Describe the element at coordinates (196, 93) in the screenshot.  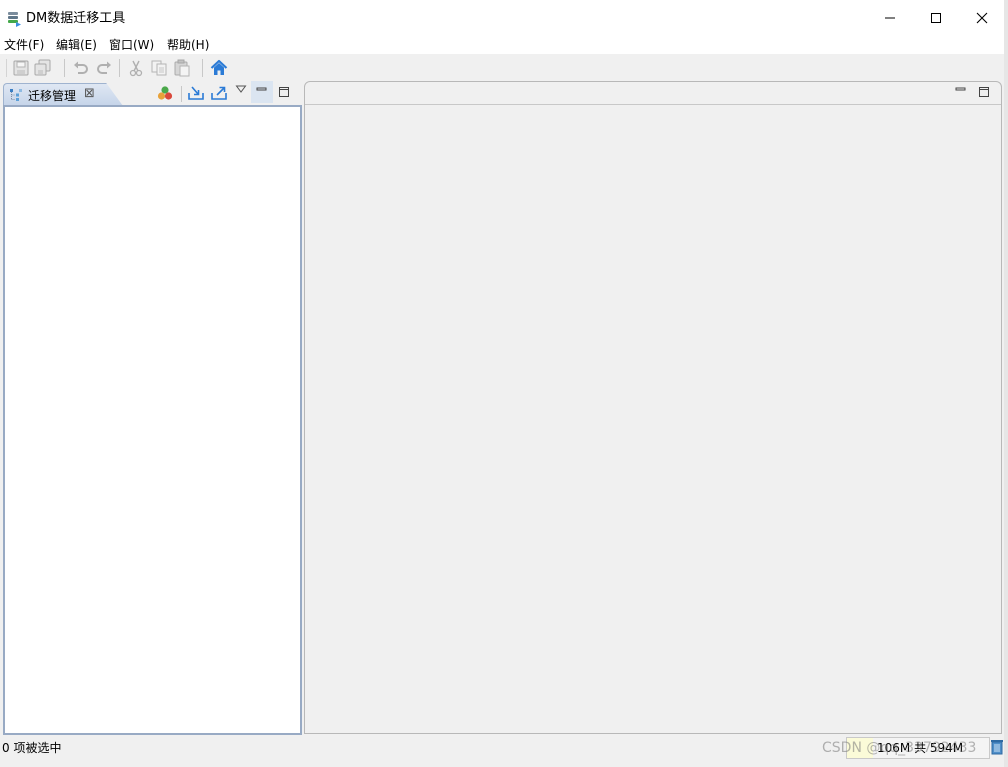
I see `import-icon` at that location.